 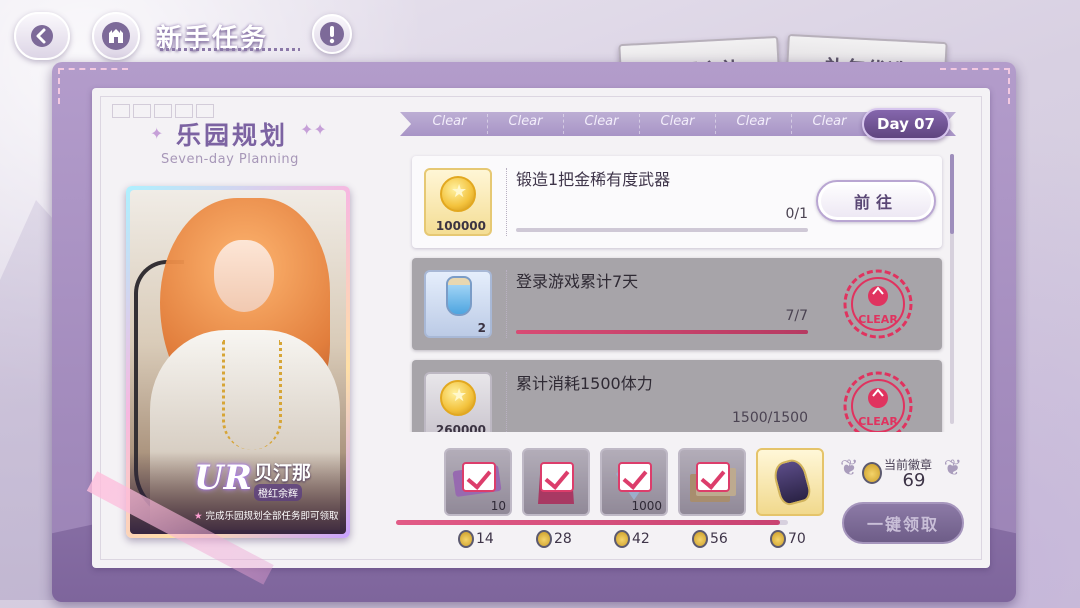 I want to click on milestone-requirement: 14, so click(x=476, y=539).